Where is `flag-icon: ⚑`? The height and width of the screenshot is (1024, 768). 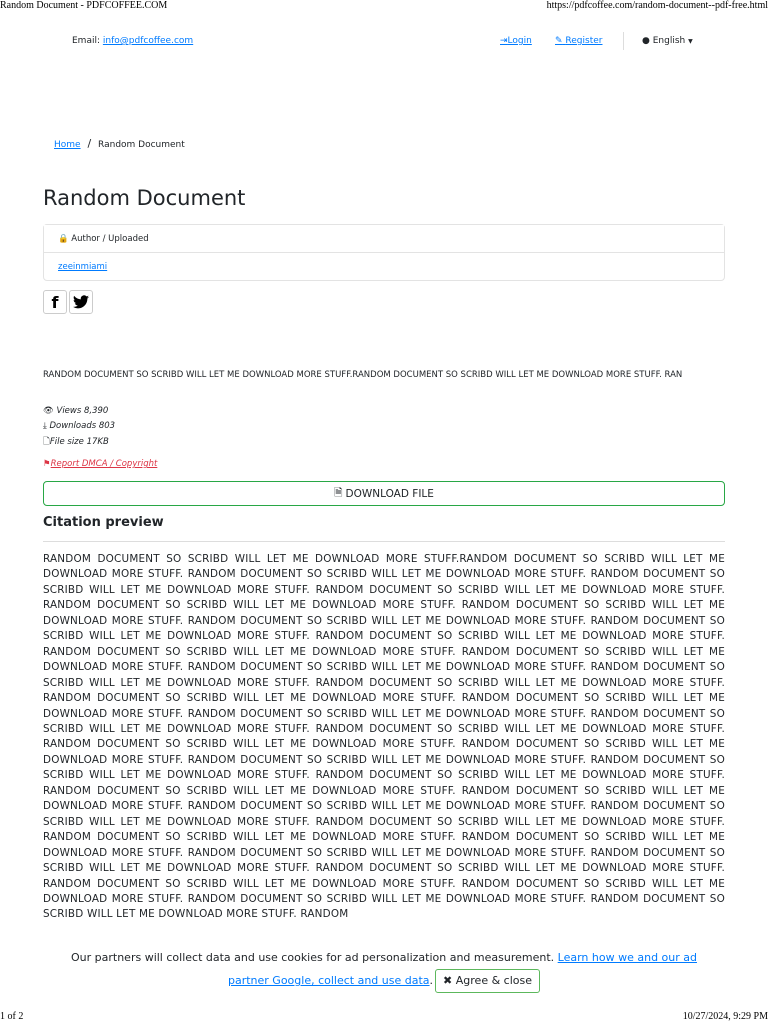
flag-icon: ⚑ is located at coordinates (47, 464).